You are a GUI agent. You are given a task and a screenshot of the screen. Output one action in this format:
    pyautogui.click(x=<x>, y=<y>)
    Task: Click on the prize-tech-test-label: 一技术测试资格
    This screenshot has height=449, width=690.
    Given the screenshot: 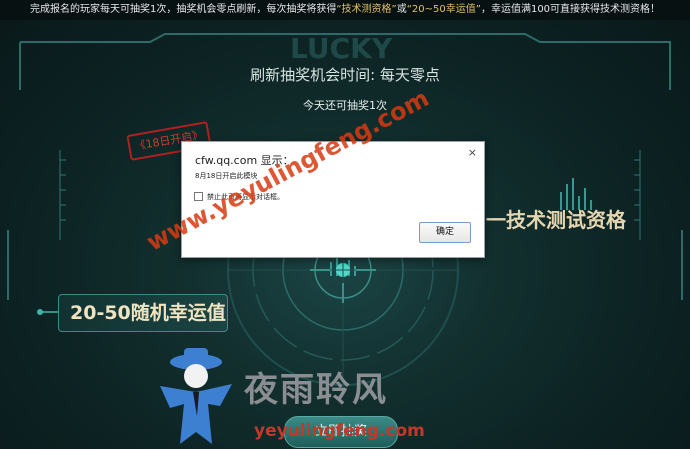 What is the action you would take?
    pyautogui.click(x=556, y=220)
    